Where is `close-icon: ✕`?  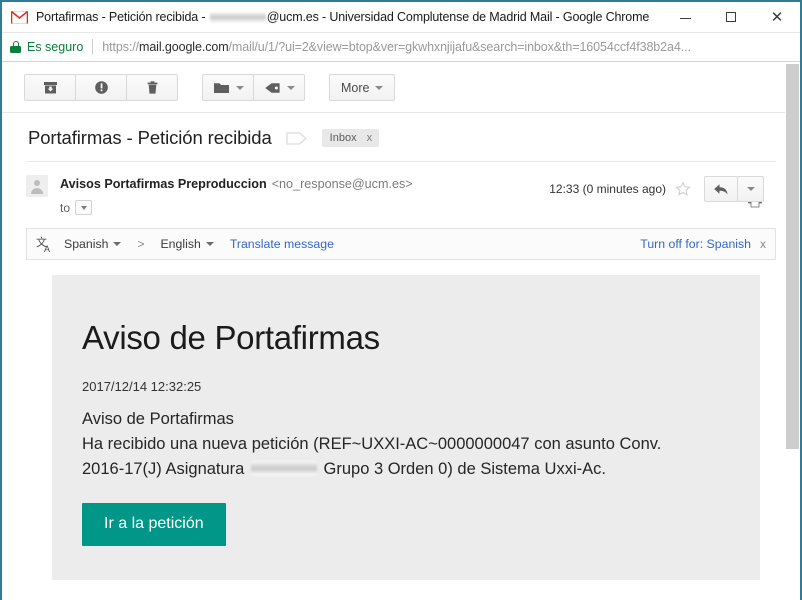
close-icon: ✕ is located at coordinates (777, 16).